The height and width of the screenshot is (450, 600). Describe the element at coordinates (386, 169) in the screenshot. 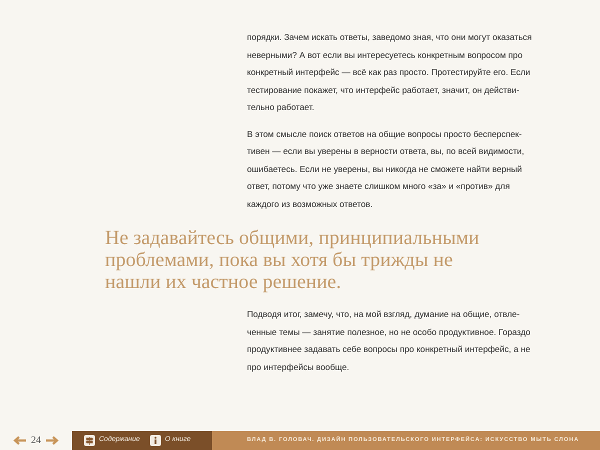

I see `body-paragraph: В этом смысле поиск ответов на общие вопросы просто бесперспек- тивен — если вы уверены в верности ответа, вы, по всей видимости, ошибаетесь. Если не уверены, вы никогда не сможете найти верный ответ, потому что уже знаете слишком много «за» и «против» для каждого из возможных ответов.` at that location.